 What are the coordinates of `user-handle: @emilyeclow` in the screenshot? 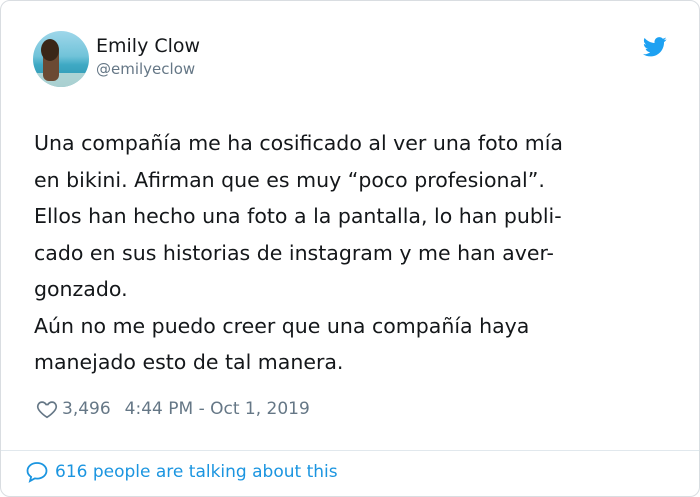 It's located at (145, 69).